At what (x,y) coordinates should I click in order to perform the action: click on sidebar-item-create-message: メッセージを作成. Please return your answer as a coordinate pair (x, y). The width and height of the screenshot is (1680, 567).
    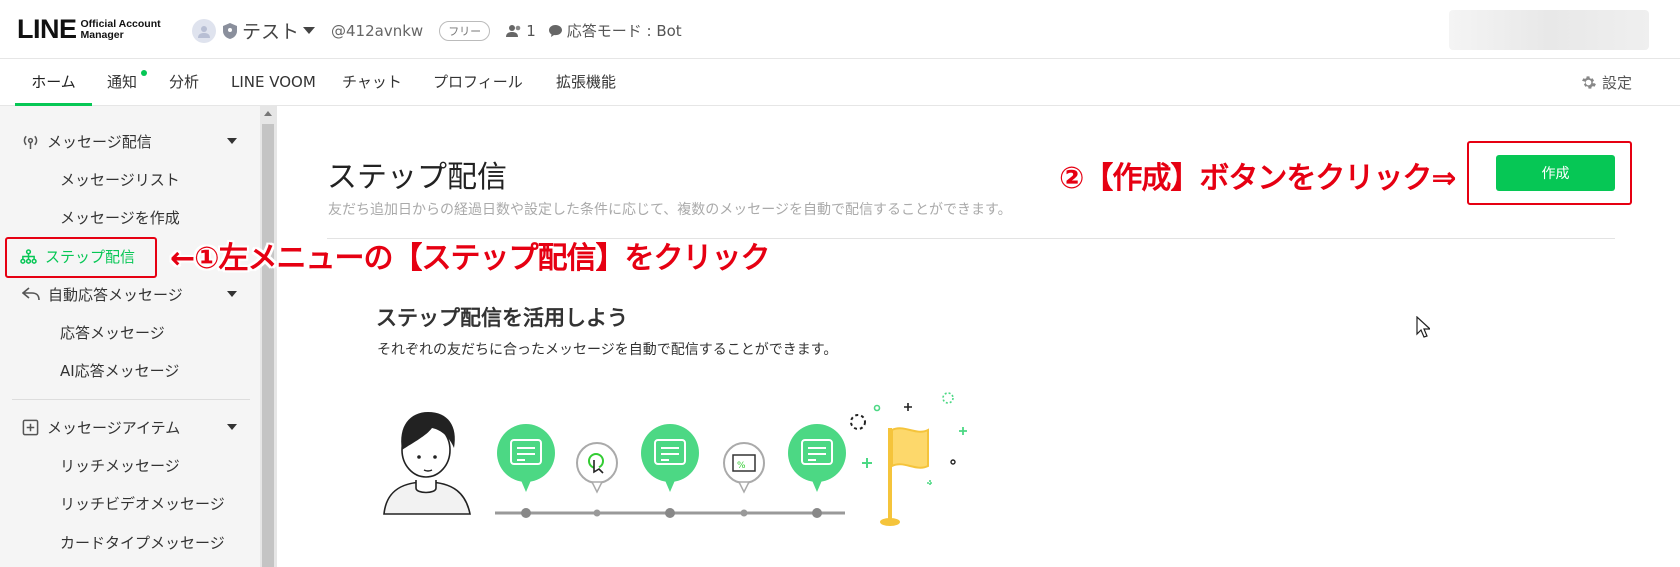
    Looking at the image, I should click on (130, 217).